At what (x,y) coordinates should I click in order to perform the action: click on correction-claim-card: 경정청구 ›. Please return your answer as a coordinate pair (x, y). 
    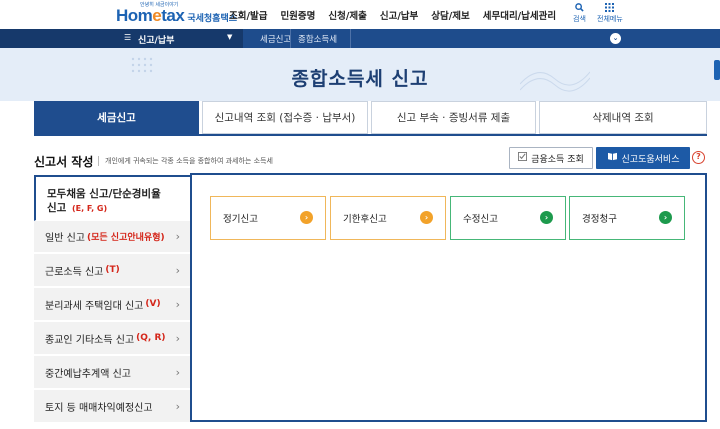
    Looking at the image, I should click on (627, 218).